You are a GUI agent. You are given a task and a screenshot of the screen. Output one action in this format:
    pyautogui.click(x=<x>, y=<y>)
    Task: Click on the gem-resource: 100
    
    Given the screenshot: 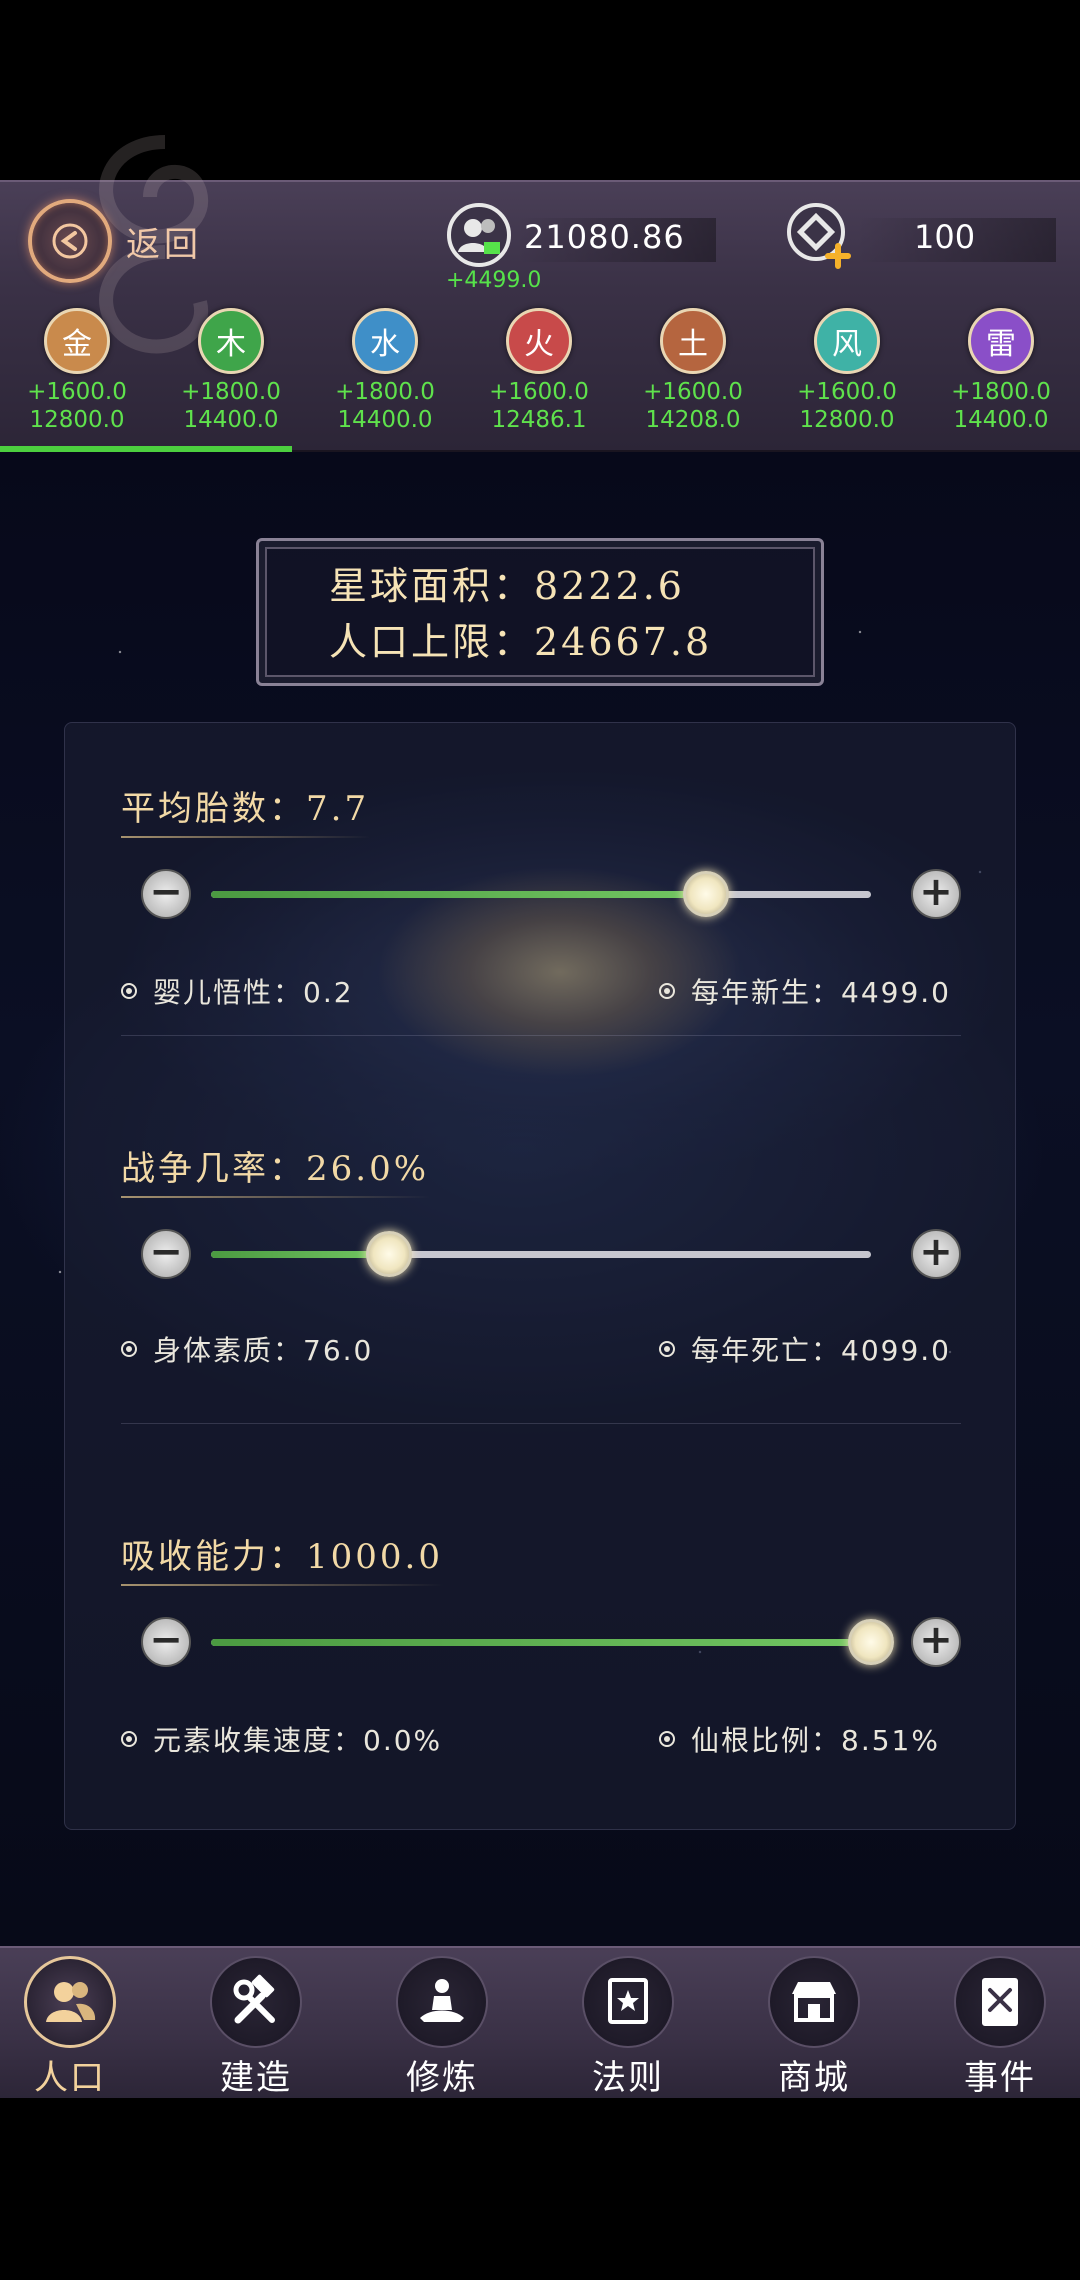 What is the action you would take?
    pyautogui.click(x=921, y=241)
    